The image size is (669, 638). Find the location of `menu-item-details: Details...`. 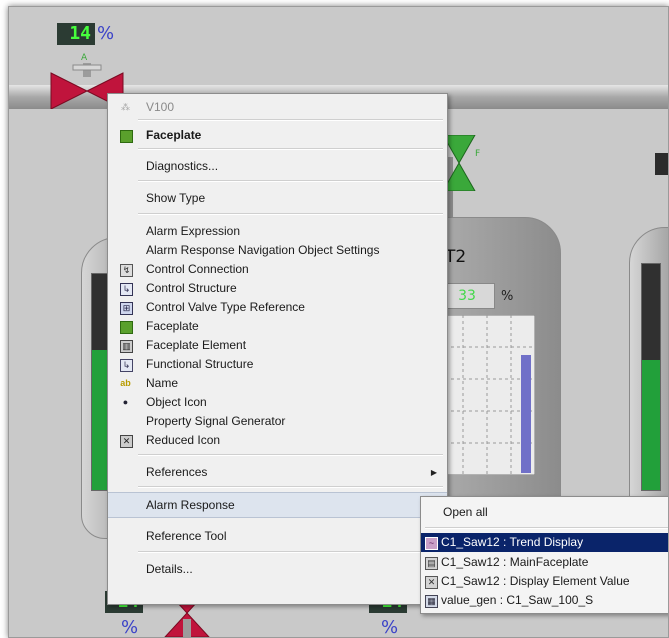

menu-item-details: Details... is located at coordinates (277, 569).